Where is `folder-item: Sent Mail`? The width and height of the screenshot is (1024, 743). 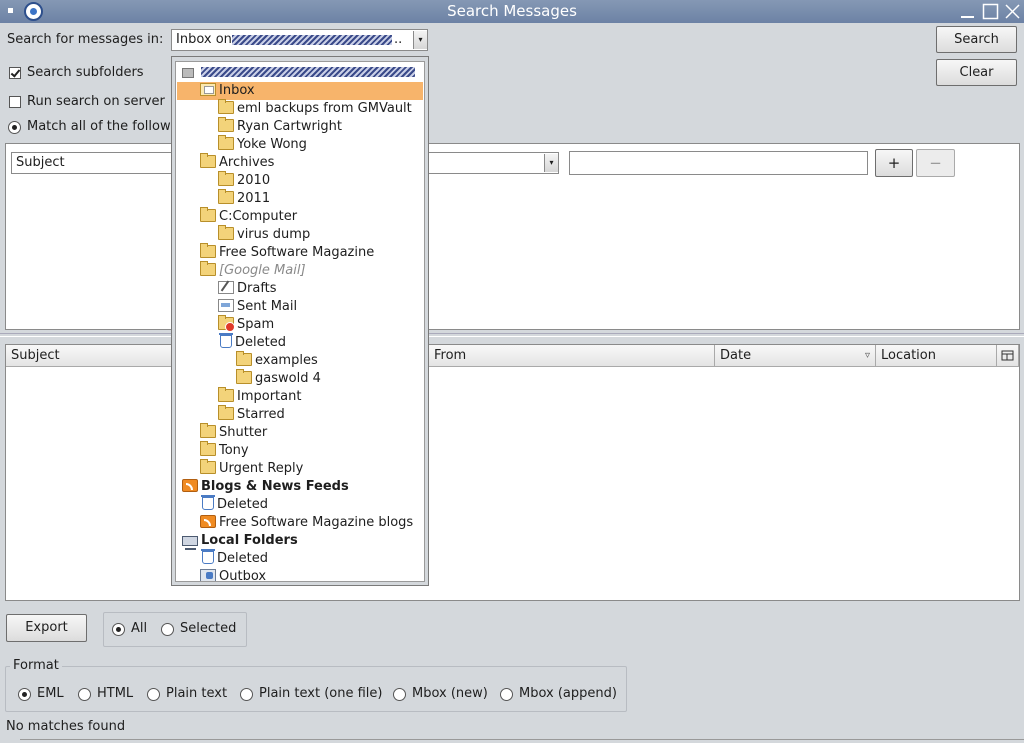 folder-item: Sent Mail is located at coordinates (257, 307).